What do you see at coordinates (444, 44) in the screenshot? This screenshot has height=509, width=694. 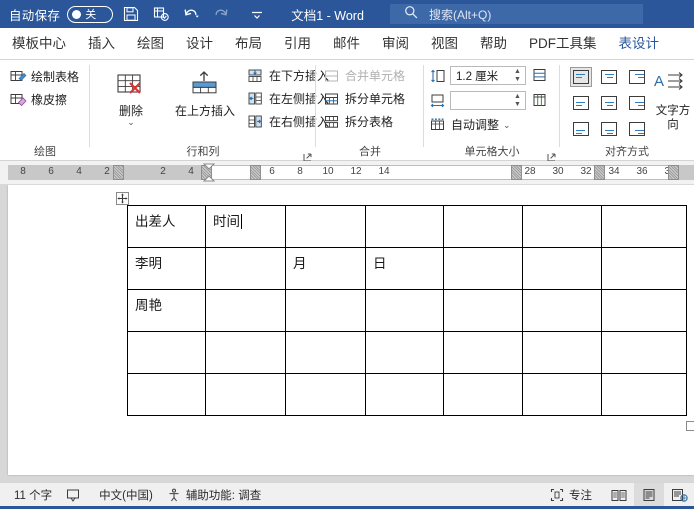 I see `tab-view: 视图` at bounding box center [444, 44].